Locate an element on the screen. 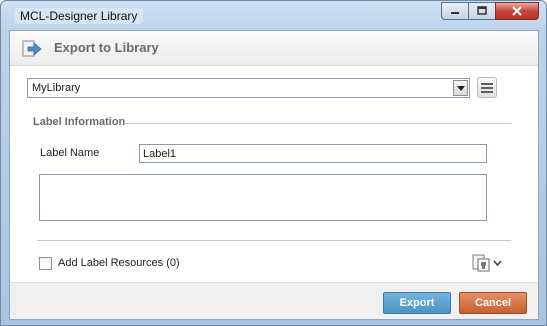  page-title: Export to Library is located at coordinates (106, 47).